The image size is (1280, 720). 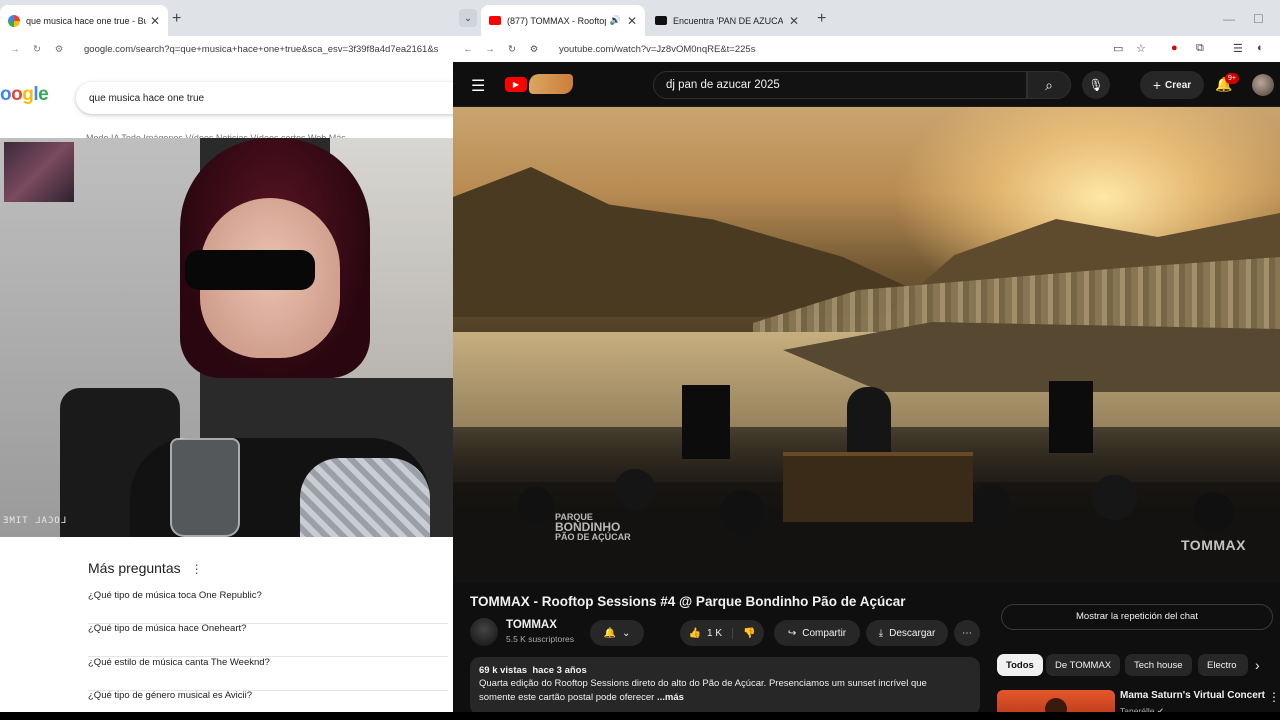 I want to click on video-speaker-left, so click(x=706, y=422).